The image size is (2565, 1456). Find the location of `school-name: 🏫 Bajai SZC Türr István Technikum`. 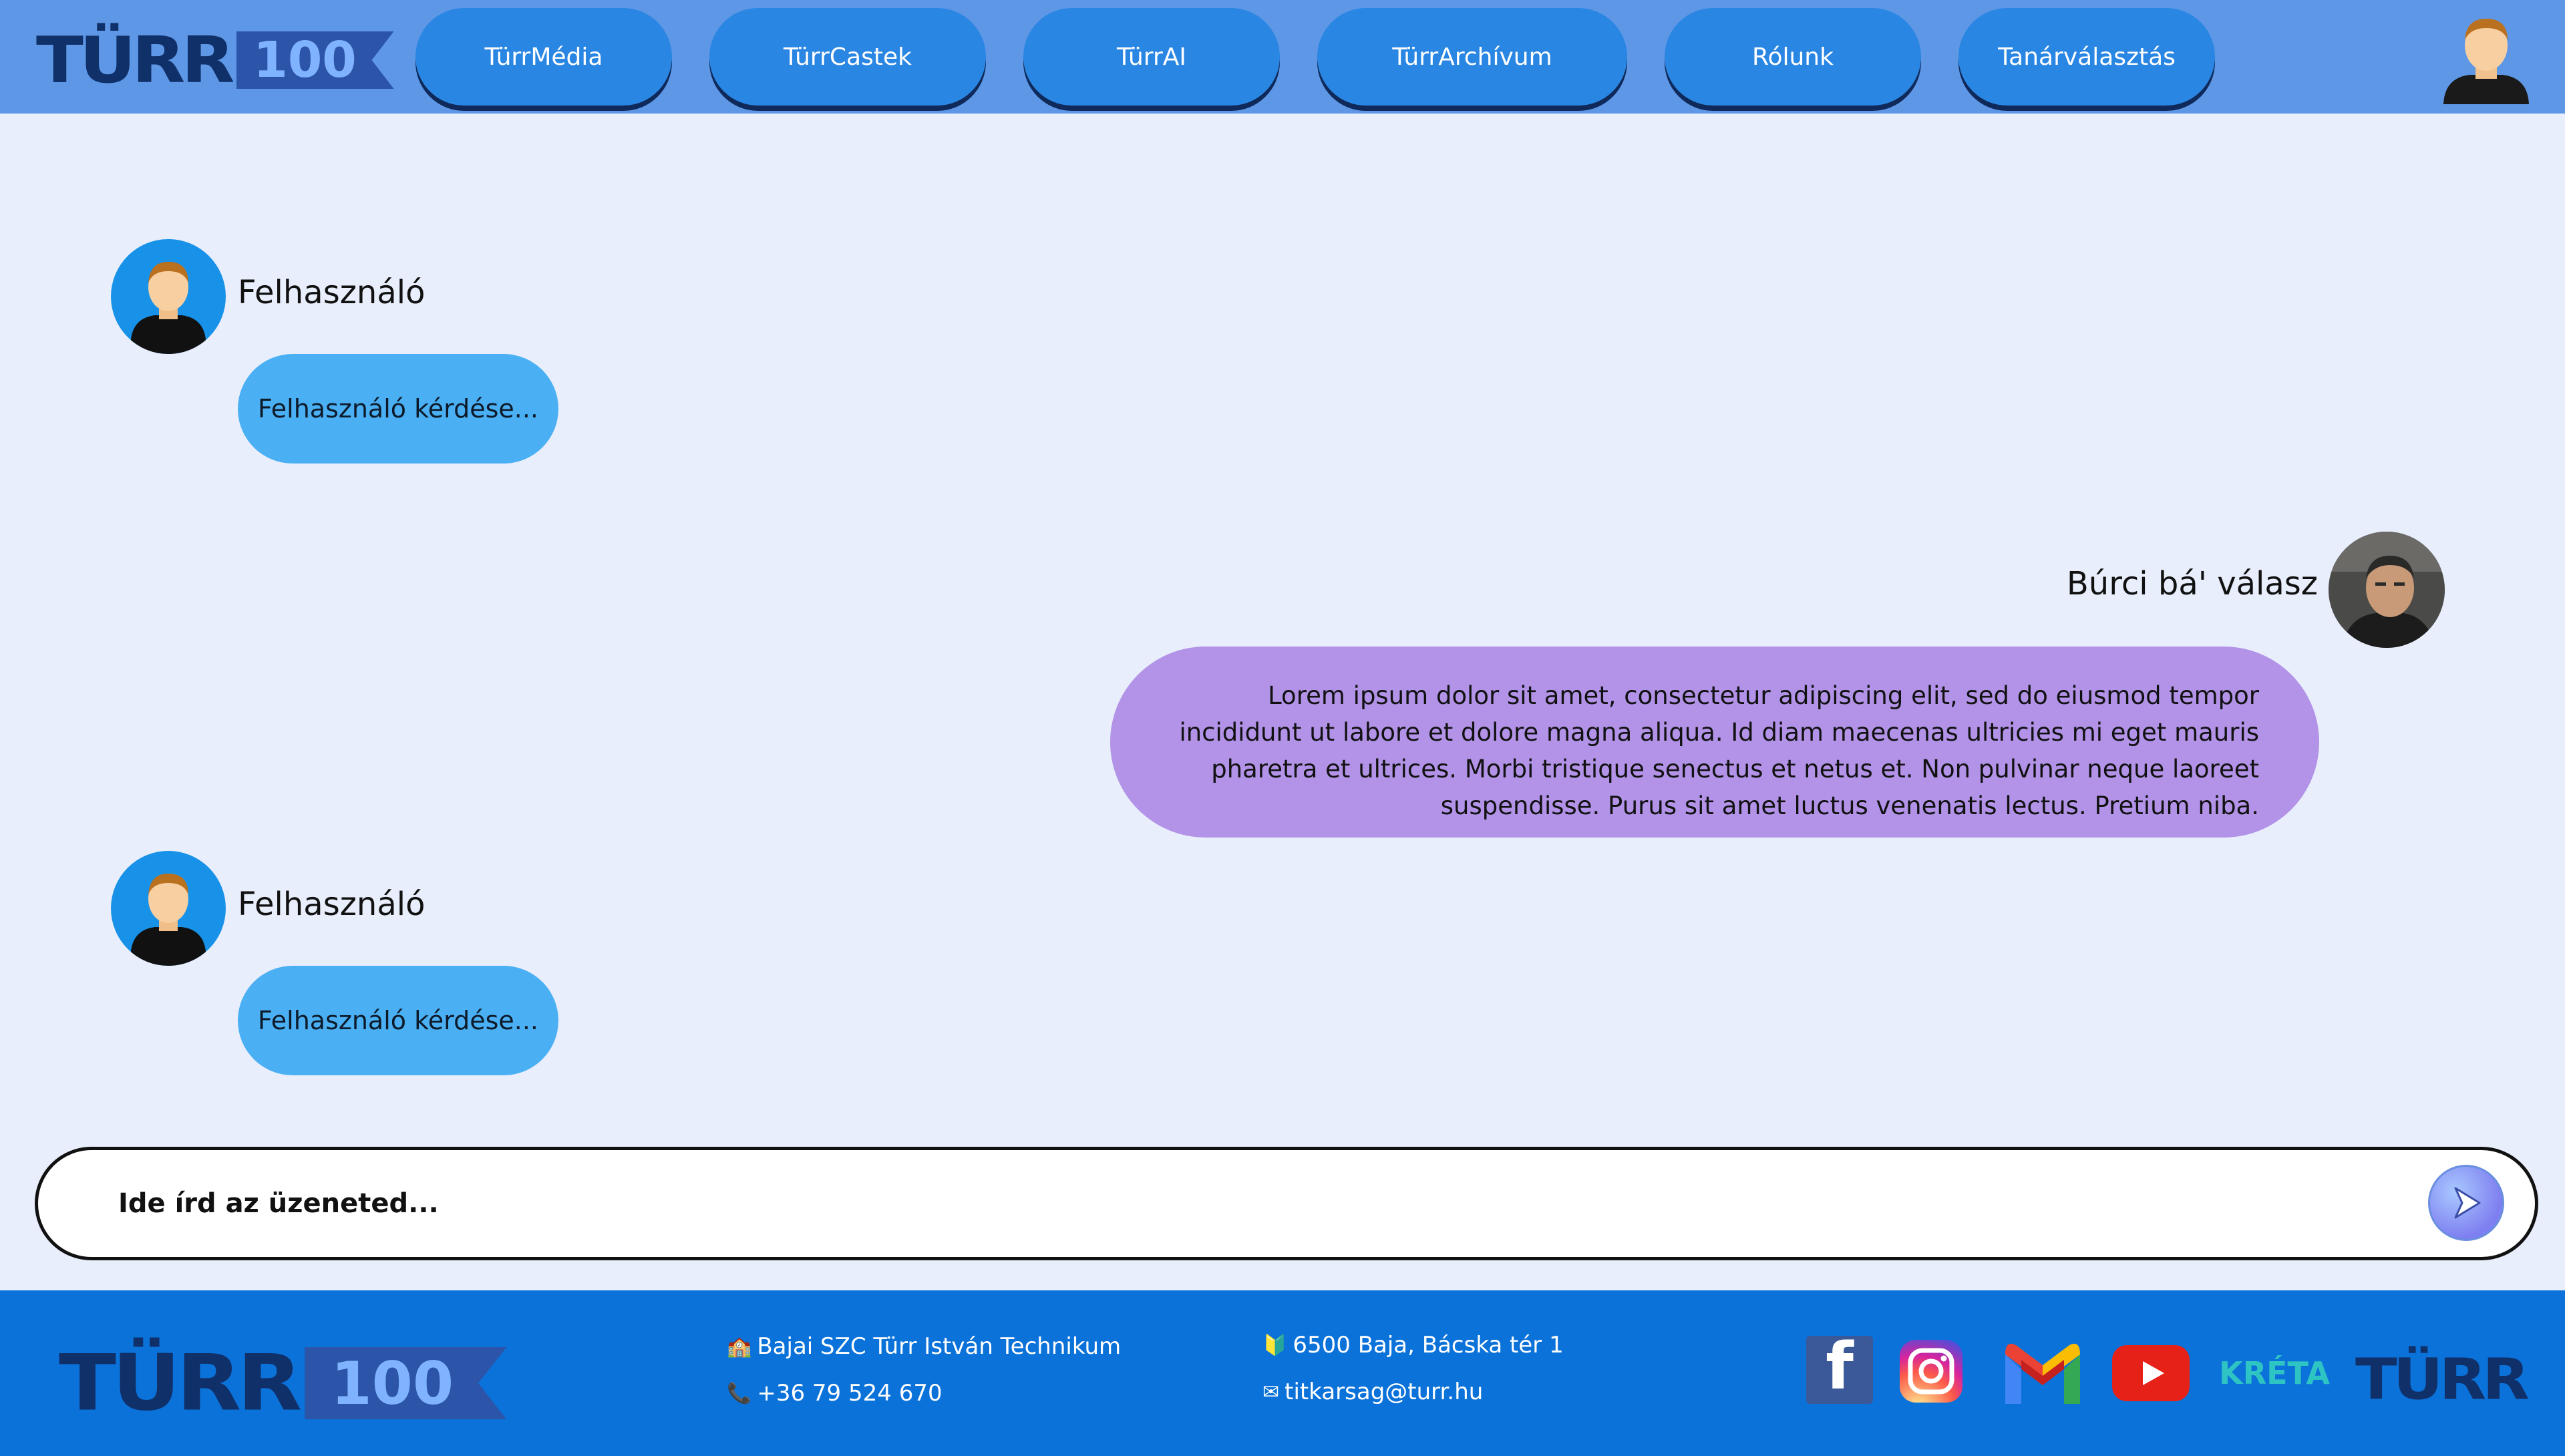

school-name: 🏫 Bajai SZC Türr István Technikum is located at coordinates (924, 1346).